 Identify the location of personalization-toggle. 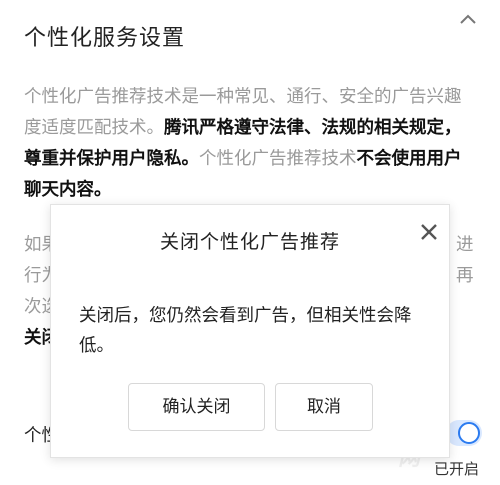
(464, 433).